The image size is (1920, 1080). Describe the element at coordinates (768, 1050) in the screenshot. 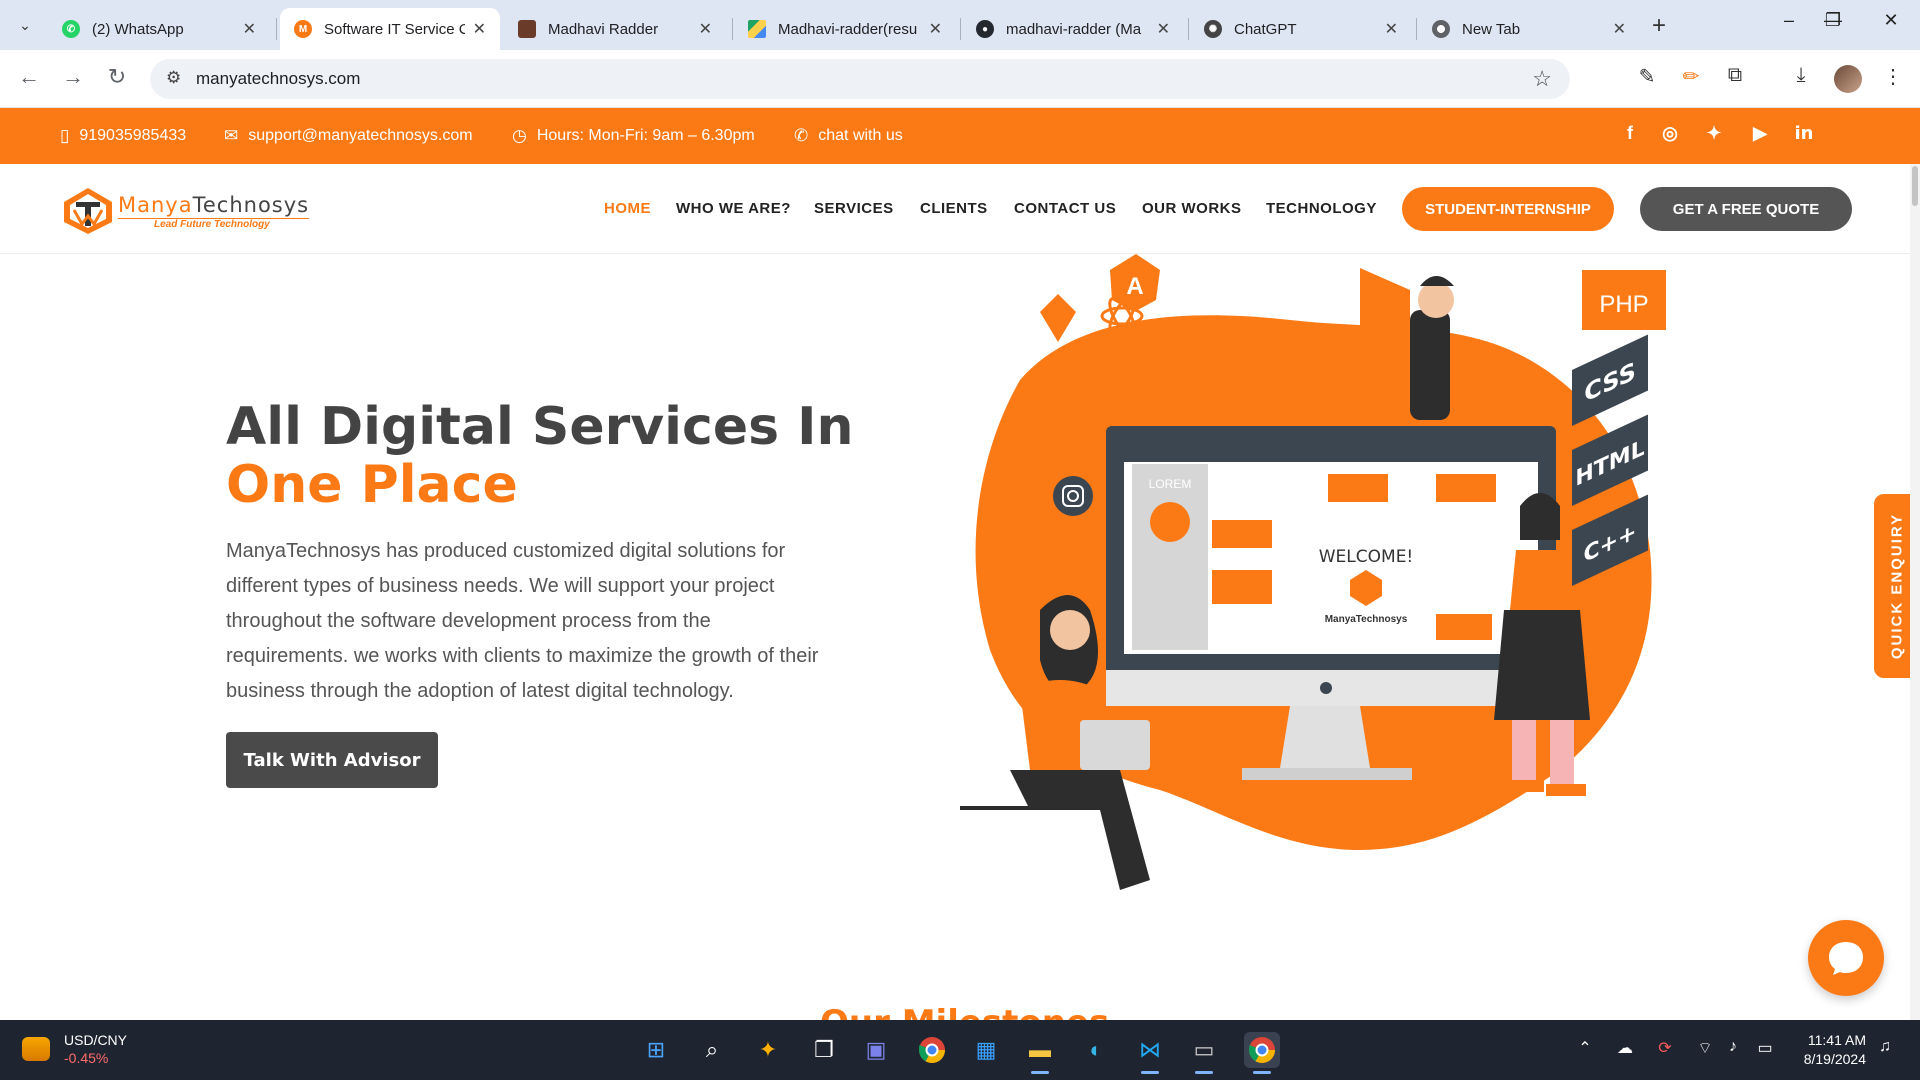

I see `copilot-icon: ✦` at that location.